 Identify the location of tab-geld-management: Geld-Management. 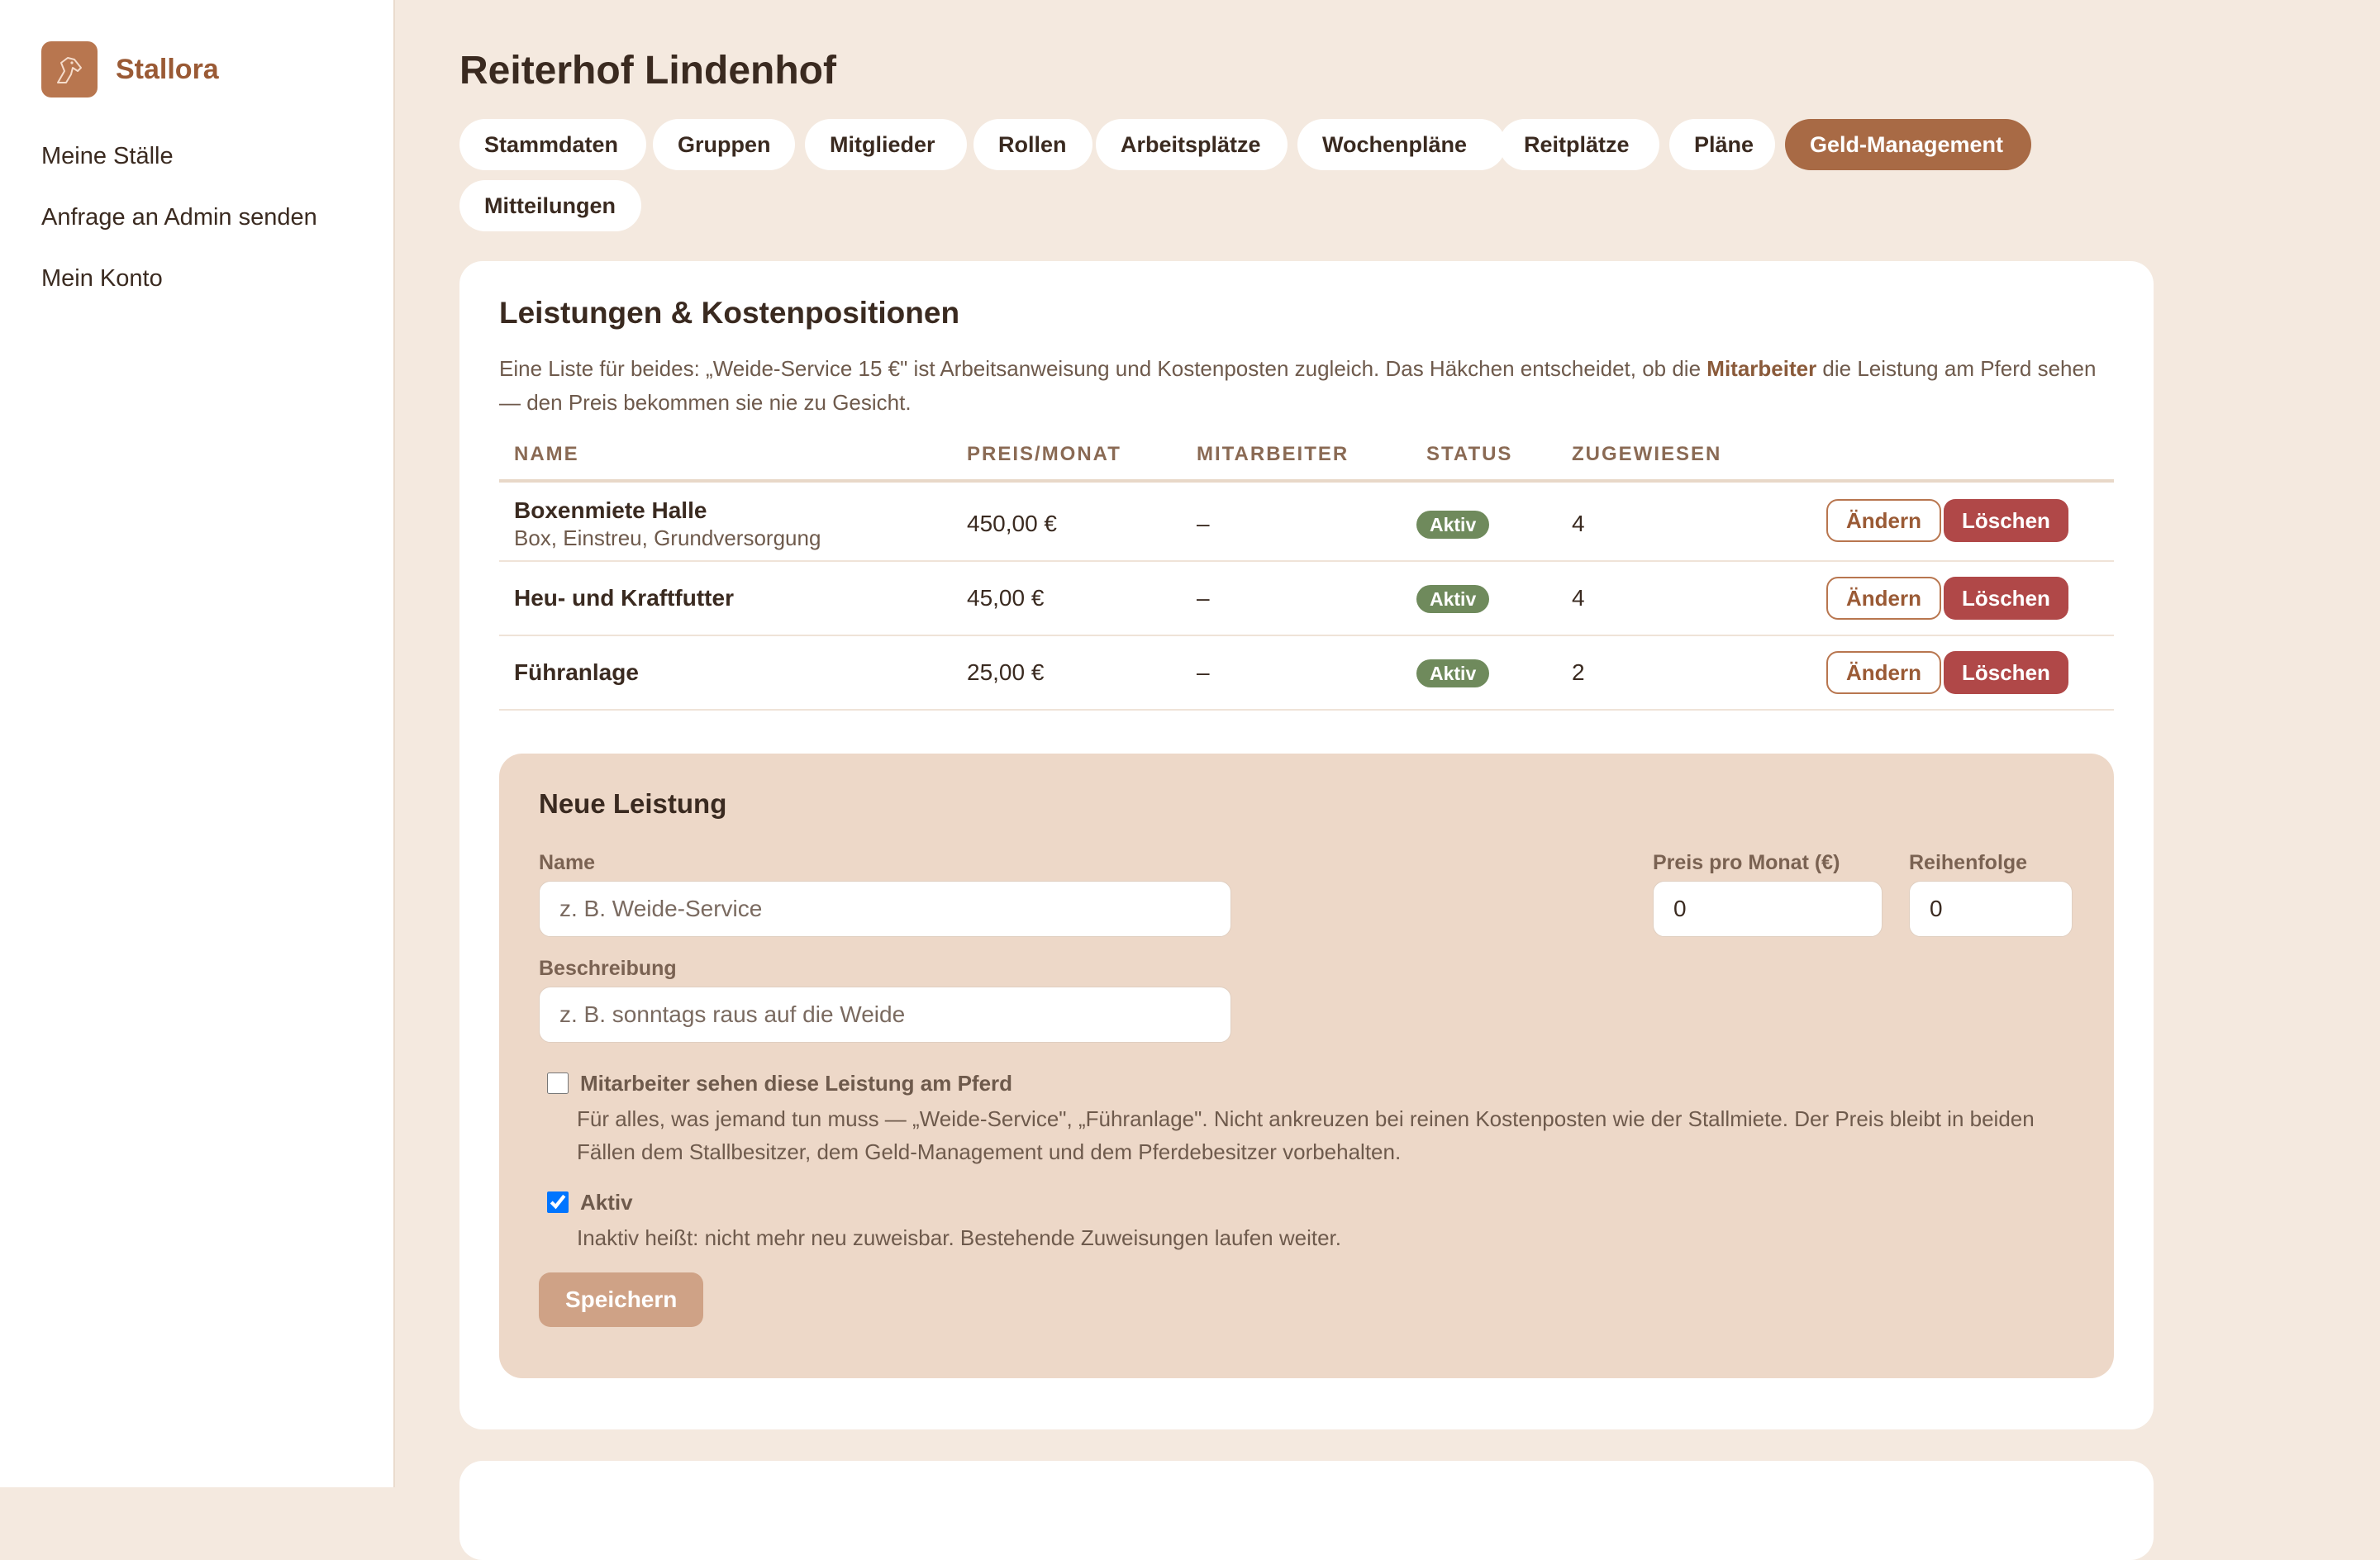
(1908, 144).